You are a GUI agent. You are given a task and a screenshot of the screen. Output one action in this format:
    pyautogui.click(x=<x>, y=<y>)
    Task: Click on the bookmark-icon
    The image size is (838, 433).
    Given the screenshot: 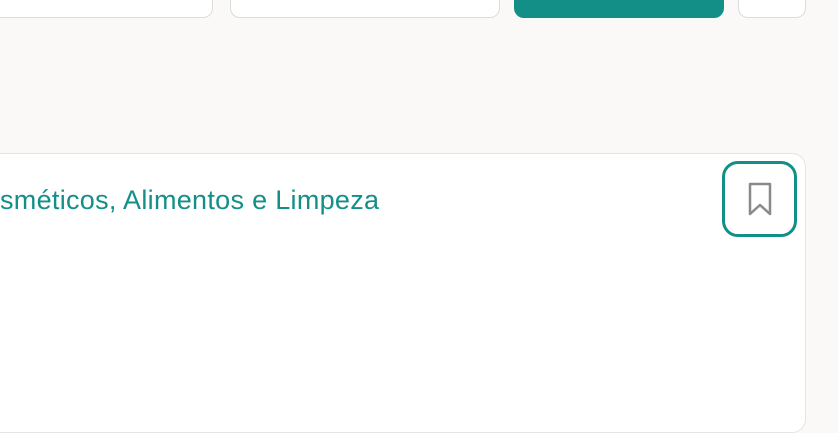 What is the action you would take?
    pyautogui.click(x=759, y=199)
    